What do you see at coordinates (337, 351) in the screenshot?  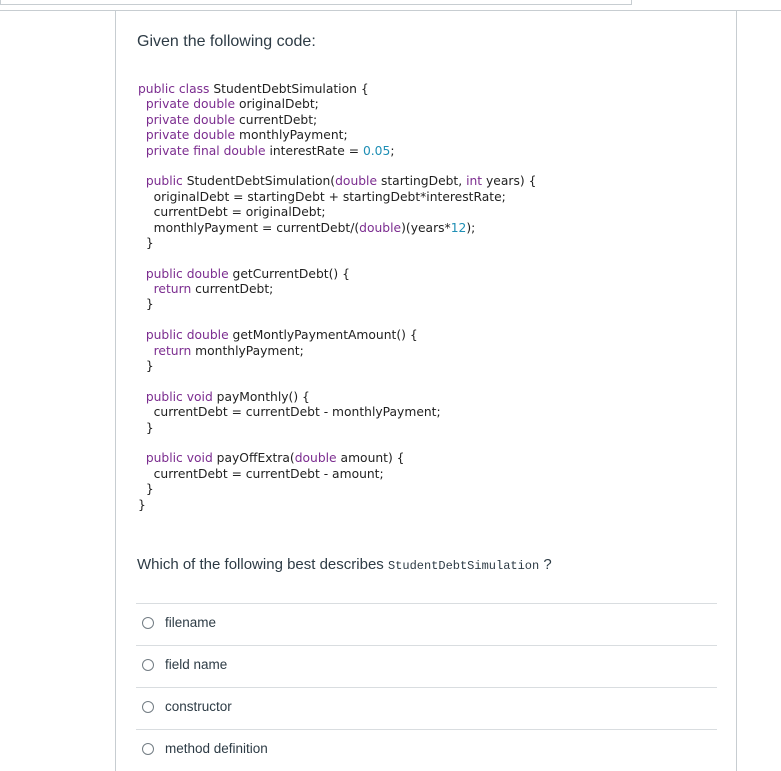 I see `code-line: return monthlyPayment;` at bounding box center [337, 351].